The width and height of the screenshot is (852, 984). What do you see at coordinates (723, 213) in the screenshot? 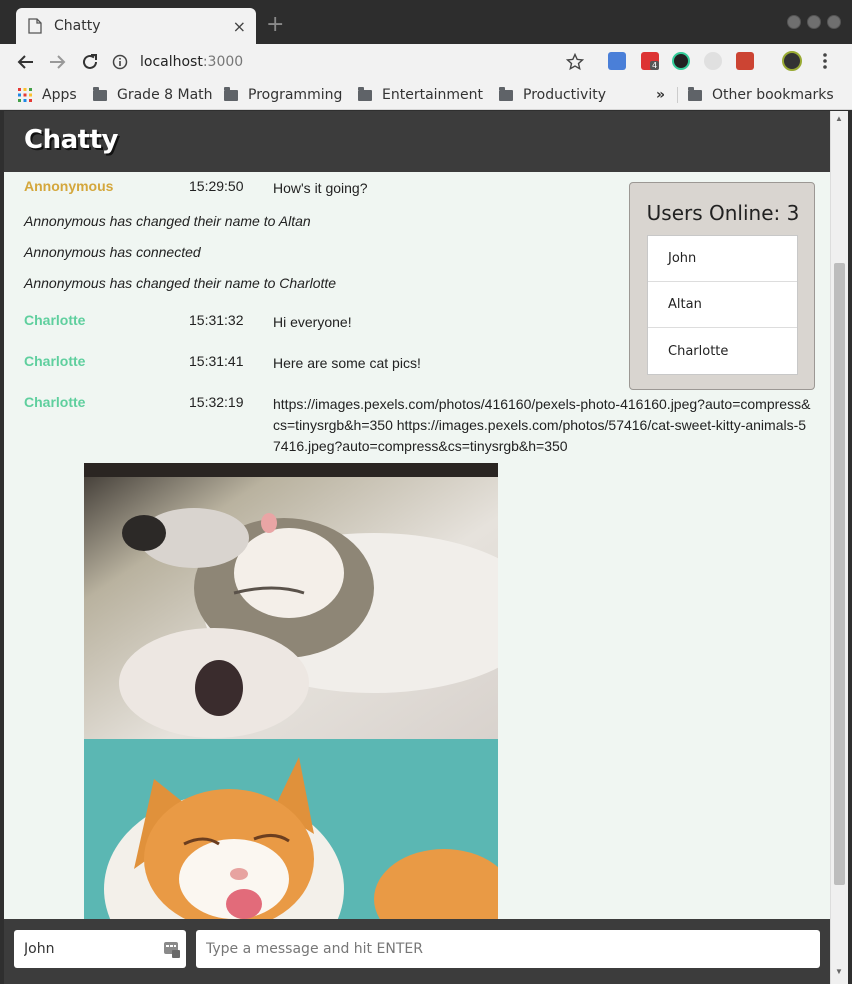
I see `users-online-title: Users Online: 3` at bounding box center [723, 213].